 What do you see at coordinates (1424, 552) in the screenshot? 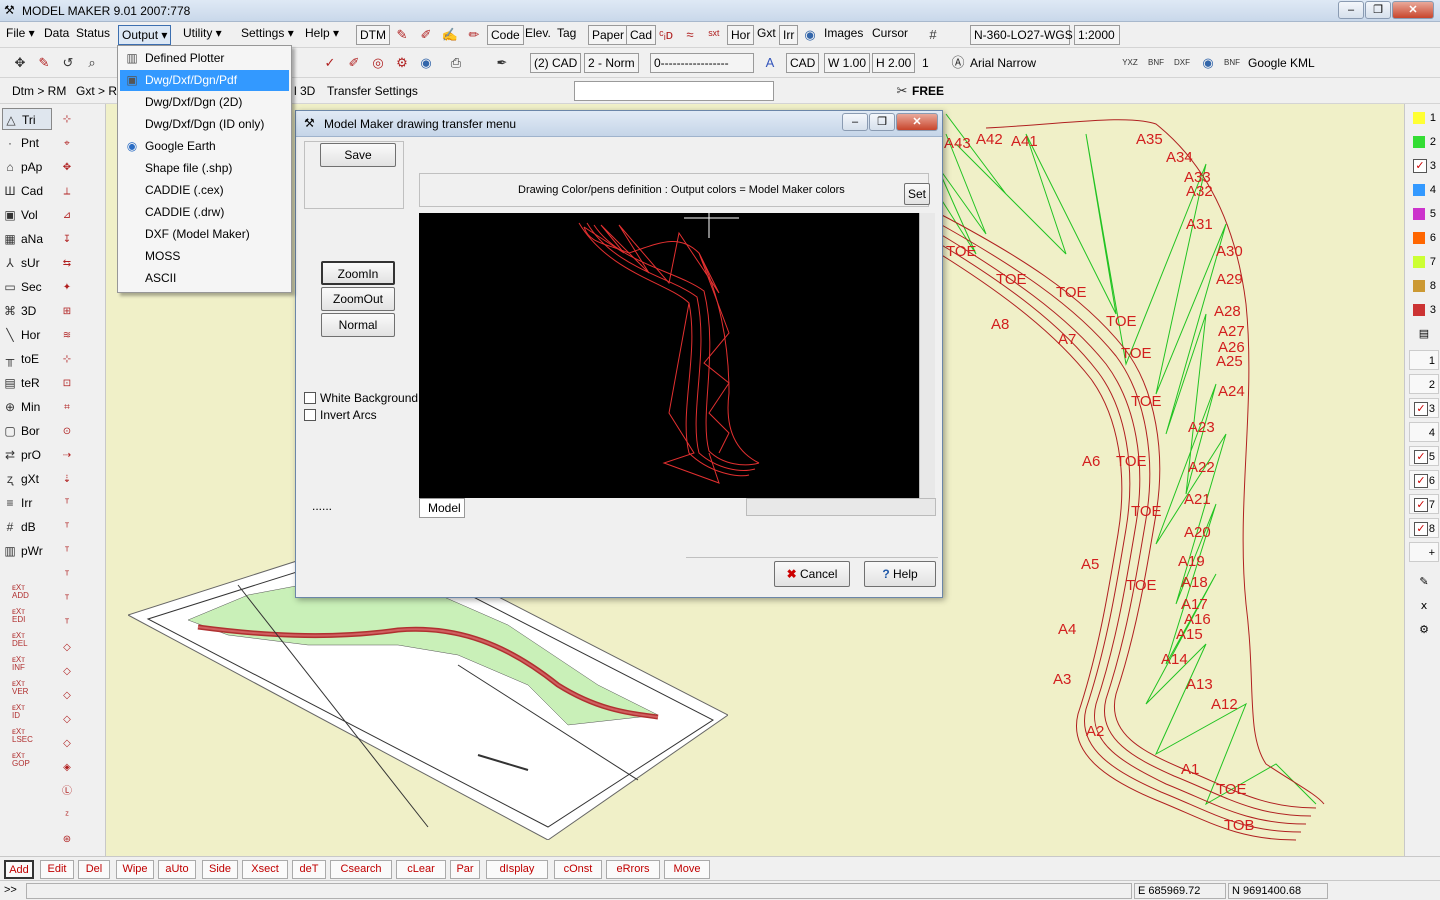
I see `layer-toggle-+: +` at bounding box center [1424, 552].